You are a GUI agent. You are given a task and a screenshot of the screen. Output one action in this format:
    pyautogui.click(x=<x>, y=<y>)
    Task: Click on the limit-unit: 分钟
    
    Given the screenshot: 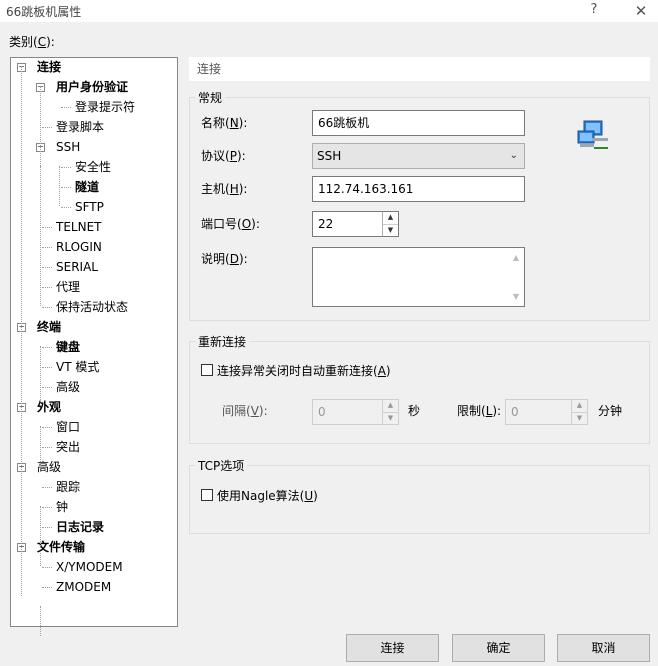 What is the action you would take?
    pyautogui.click(x=610, y=411)
    